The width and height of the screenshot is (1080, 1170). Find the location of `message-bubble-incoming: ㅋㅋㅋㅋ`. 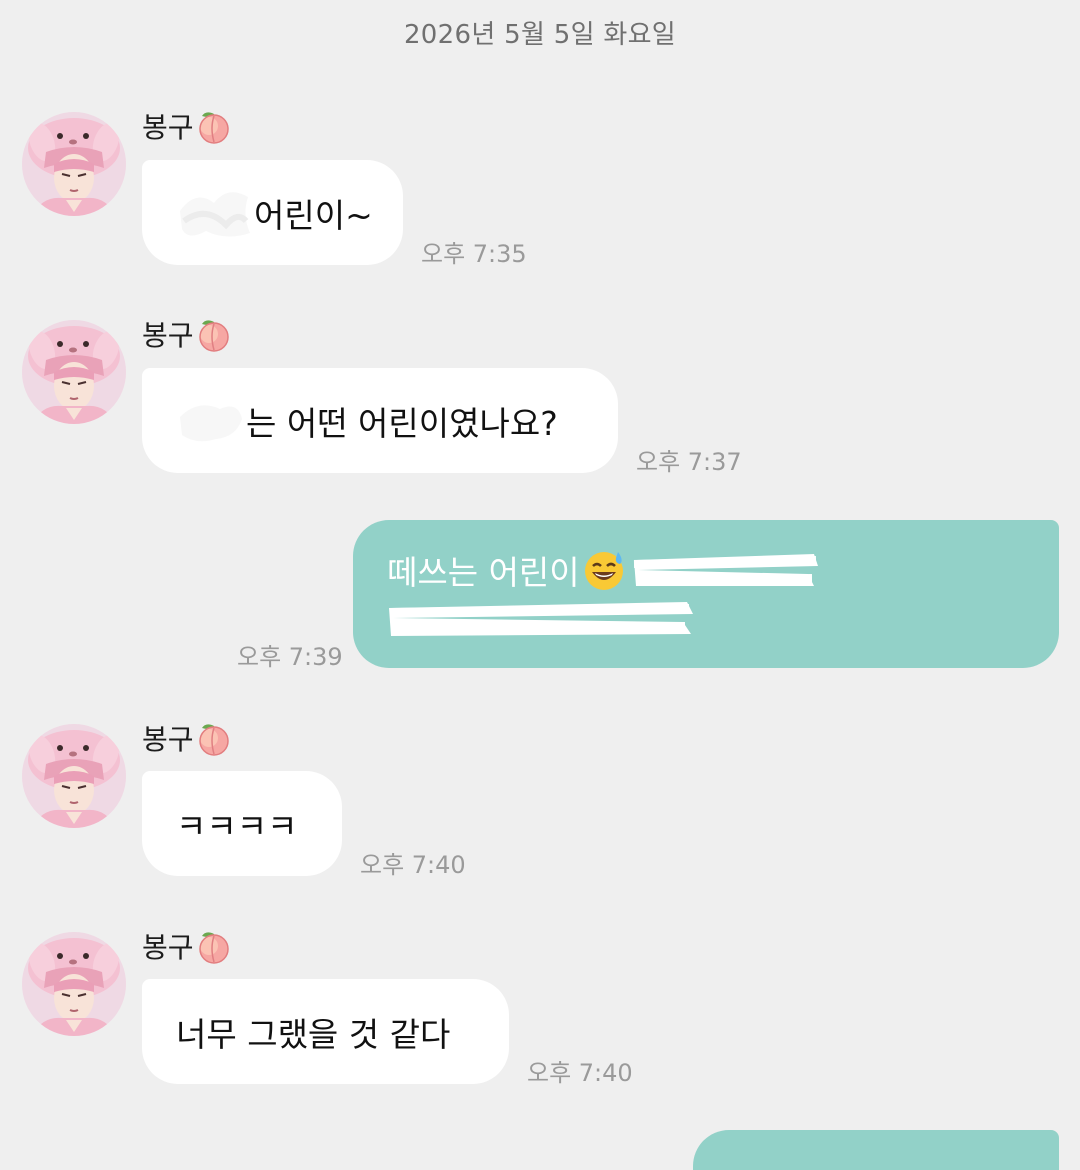

message-bubble-incoming: ㅋㅋㅋㅋ is located at coordinates (242, 823).